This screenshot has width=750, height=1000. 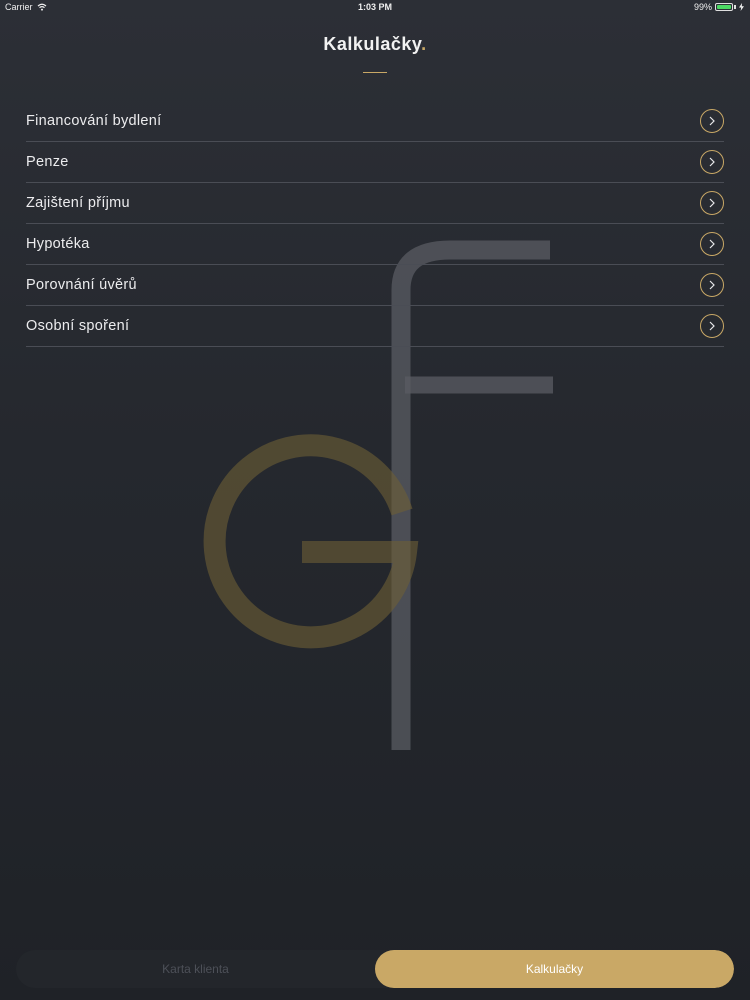 What do you see at coordinates (724, 7) in the screenshot?
I see `battery-icon` at bounding box center [724, 7].